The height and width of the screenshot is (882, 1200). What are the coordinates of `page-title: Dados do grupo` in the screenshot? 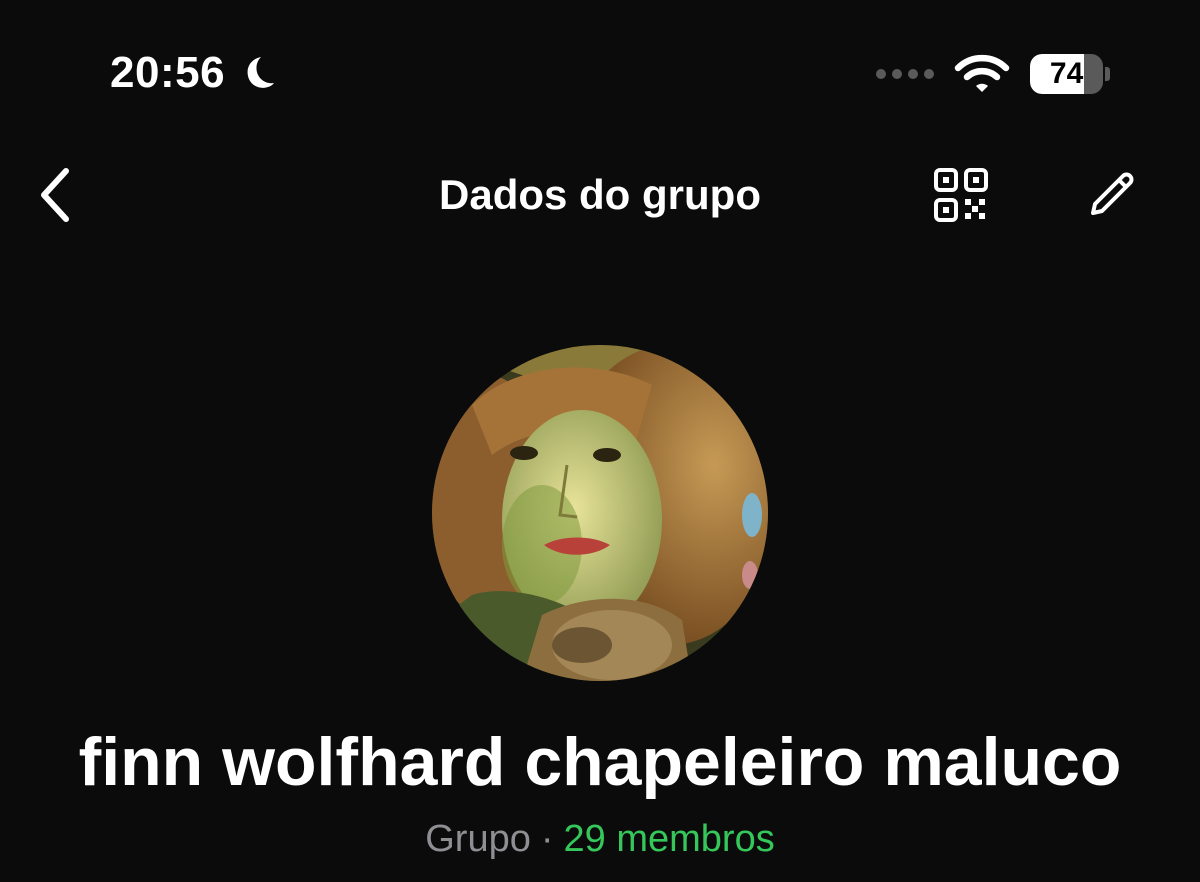 It's located at (600, 194).